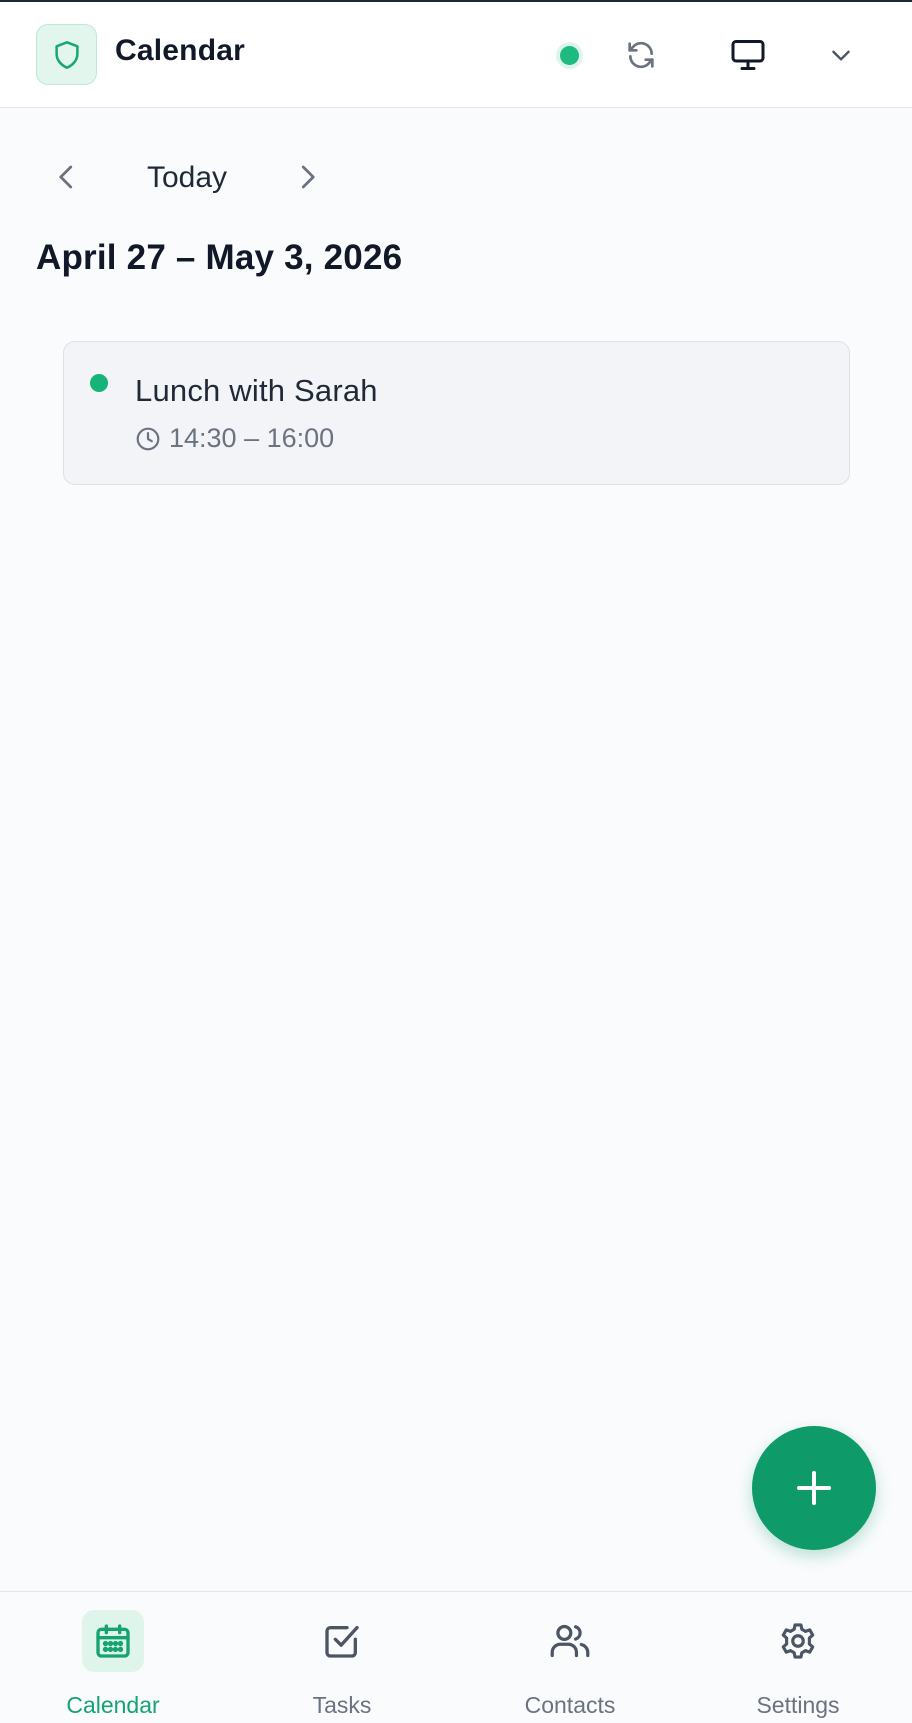 The image size is (912, 1723). Describe the element at coordinates (570, 1705) in the screenshot. I see `nav-label-contacts: Contacts` at that location.